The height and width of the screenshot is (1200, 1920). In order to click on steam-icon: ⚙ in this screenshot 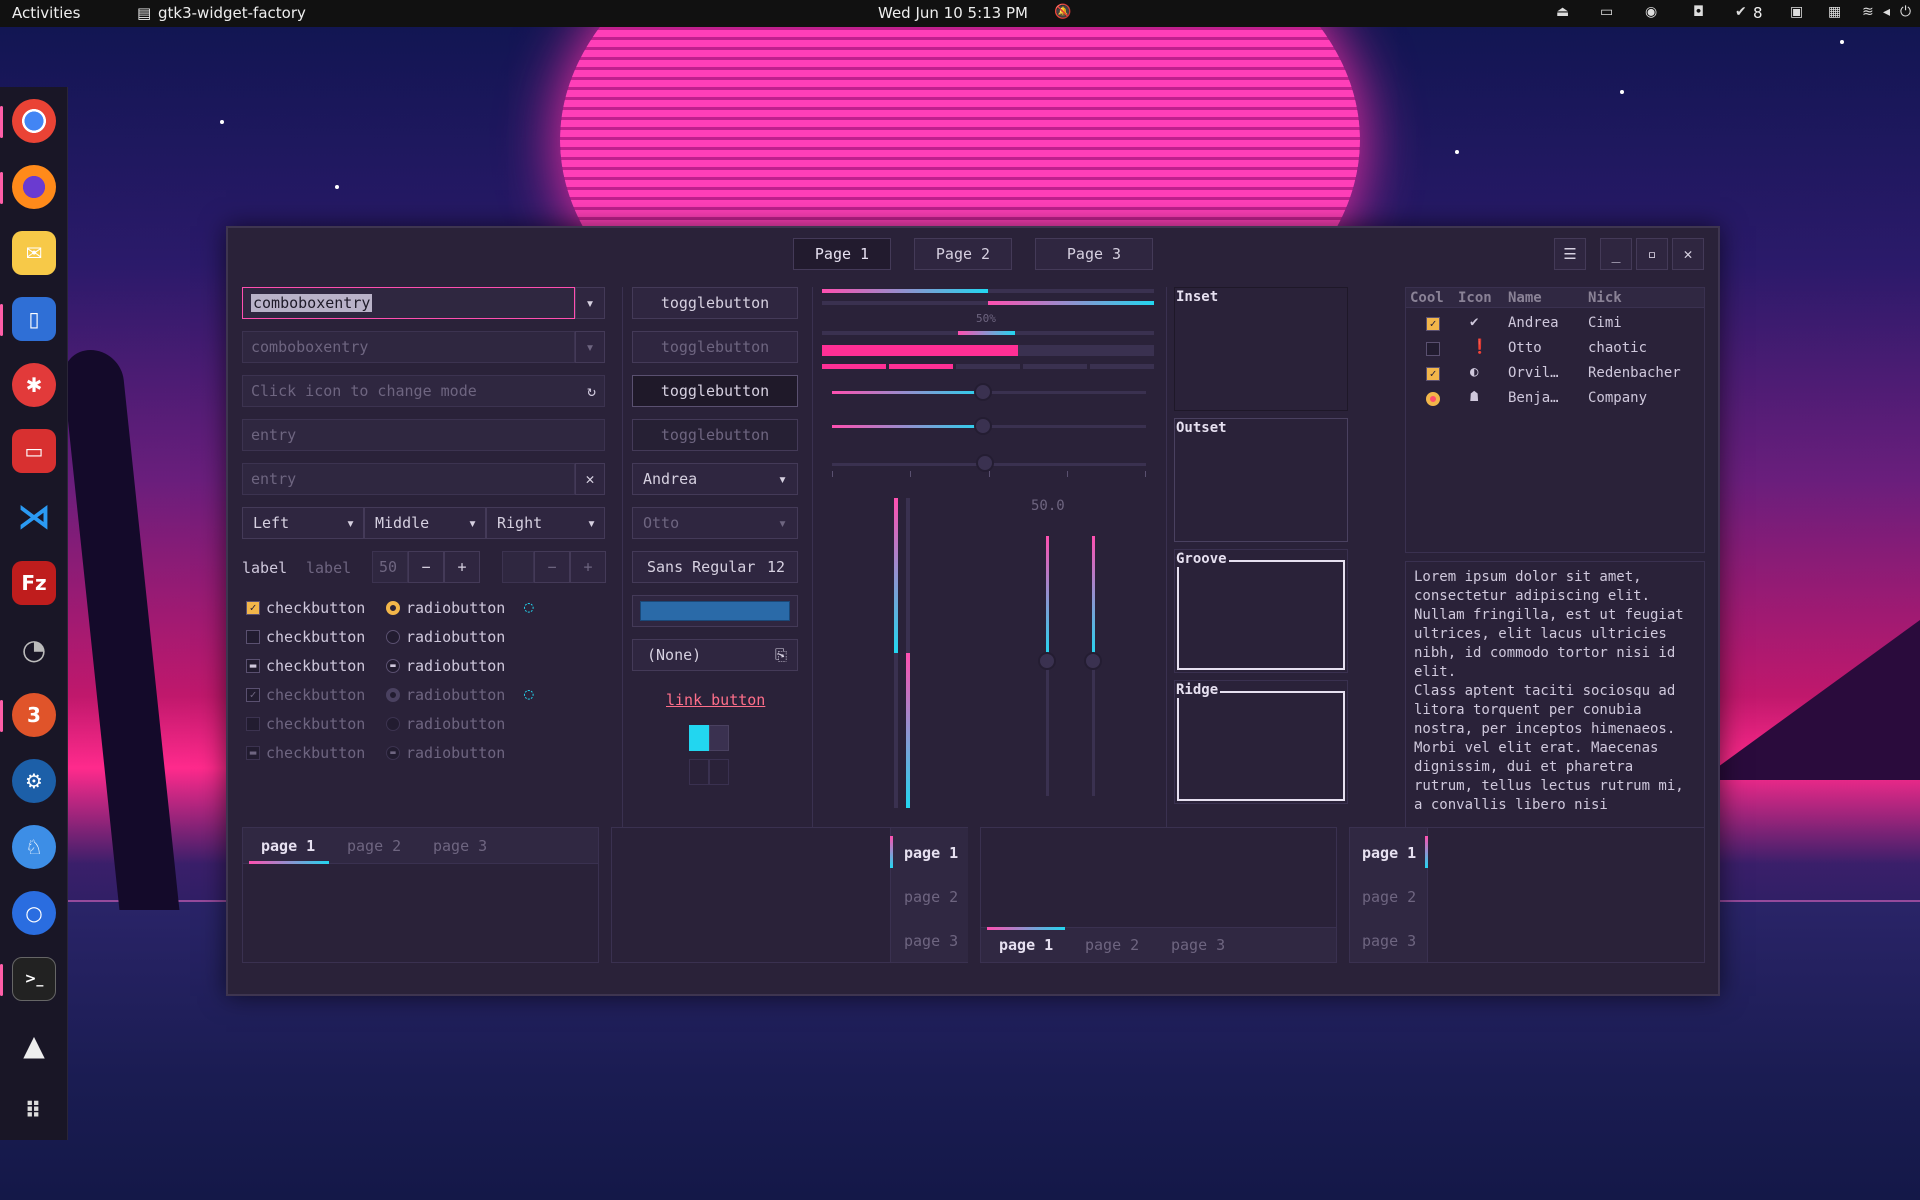, I will do `click(34, 781)`.